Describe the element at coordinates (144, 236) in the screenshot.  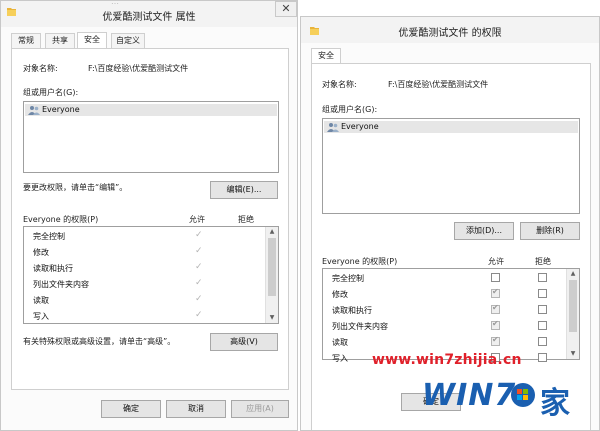
I see `permission-row: 完全控制 ✓` at that location.